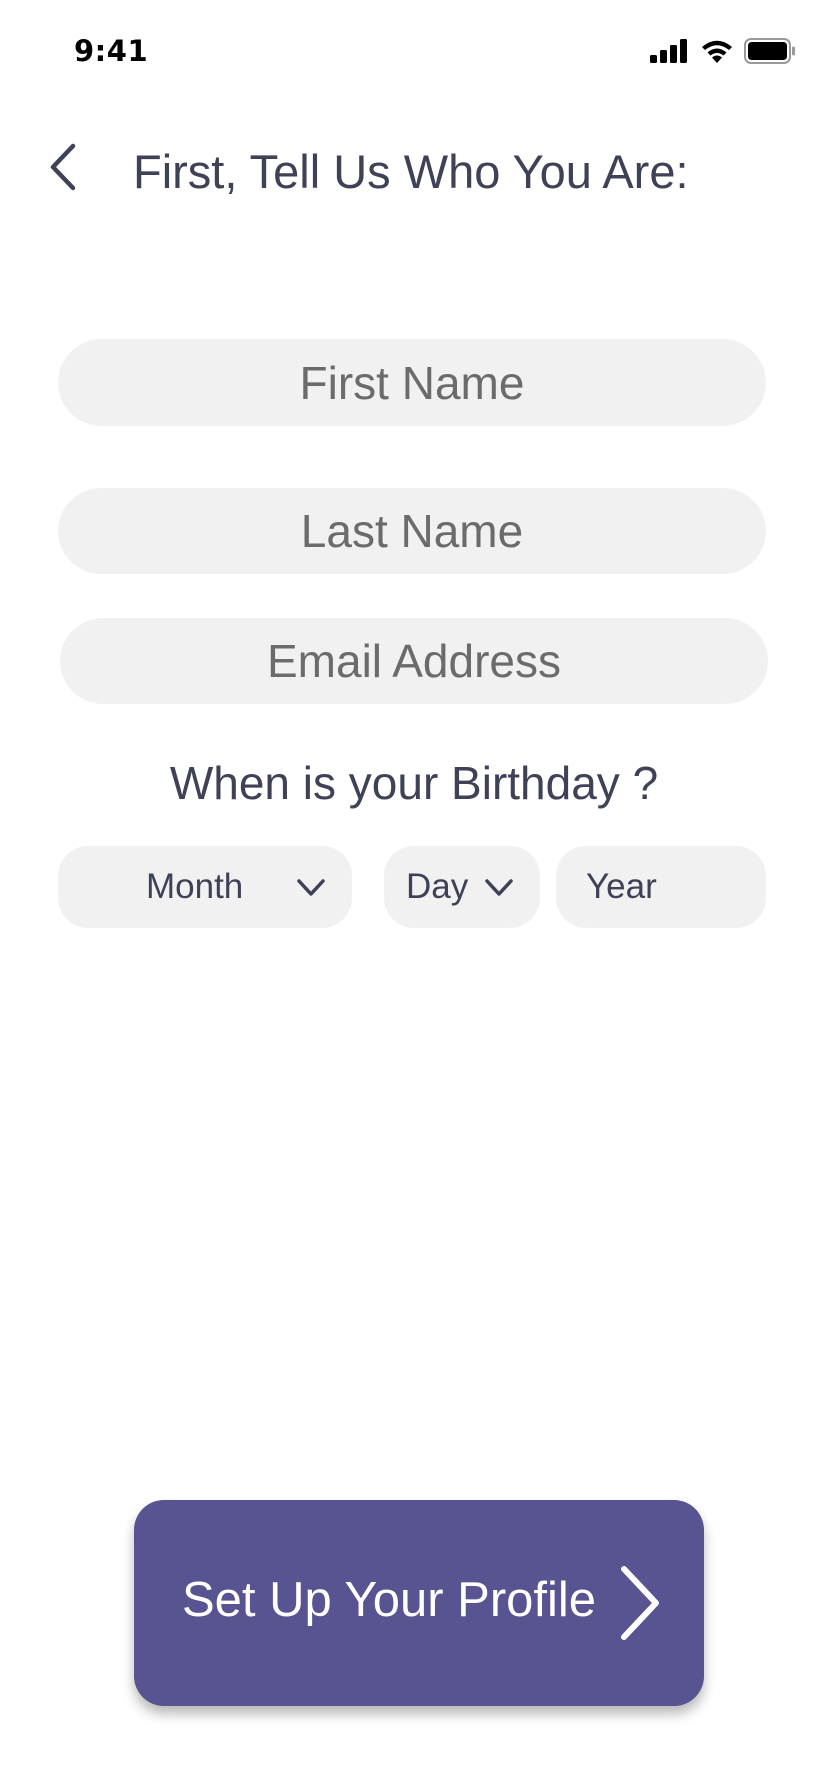 Image resolution: width=828 pixels, height=1792 pixels. I want to click on status-bar: 9:41, so click(414, 50).